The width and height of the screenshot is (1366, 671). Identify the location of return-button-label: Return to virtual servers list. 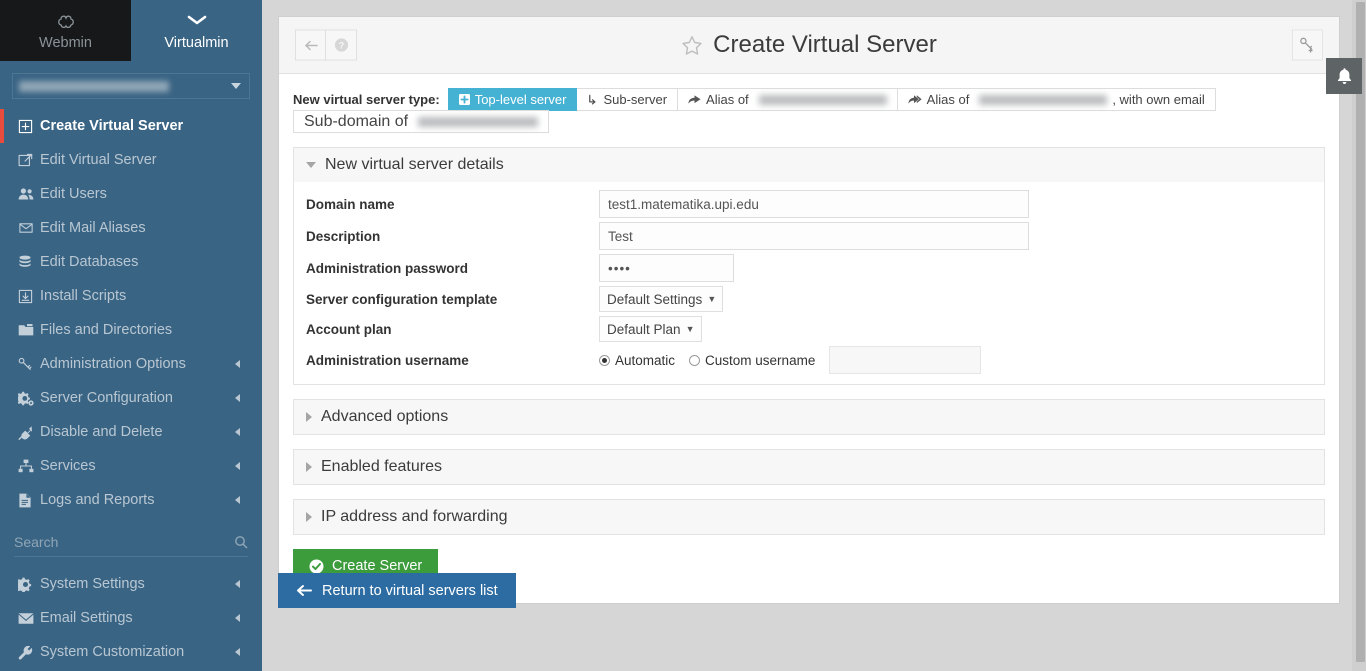
(410, 590).